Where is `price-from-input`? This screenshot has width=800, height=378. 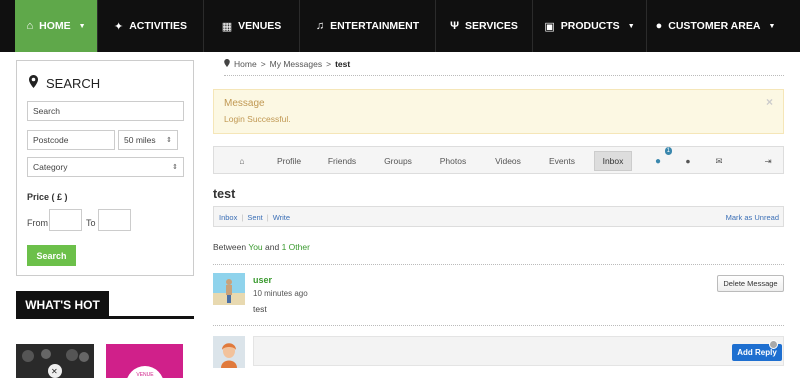 price-from-input is located at coordinates (65, 220).